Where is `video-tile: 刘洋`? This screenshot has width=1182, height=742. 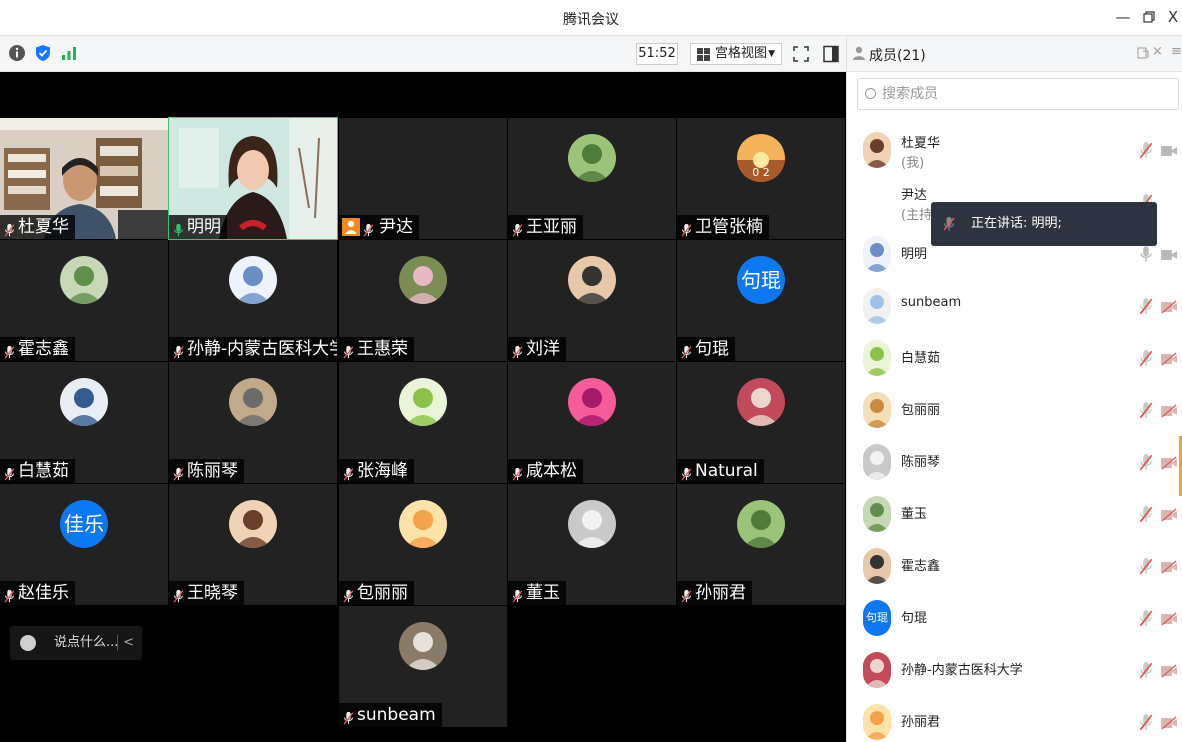
video-tile: 刘洋 is located at coordinates (592, 300).